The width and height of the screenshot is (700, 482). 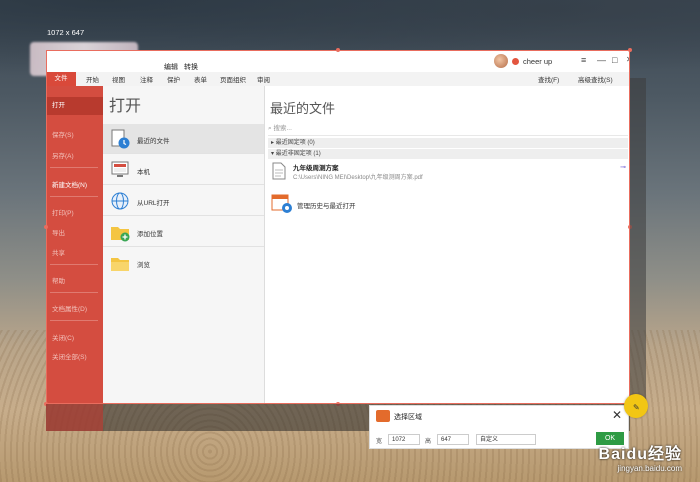 What do you see at coordinates (649, 468) in the screenshot?
I see `watermark-url: jingyan.baidu.com` at bounding box center [649, 468].